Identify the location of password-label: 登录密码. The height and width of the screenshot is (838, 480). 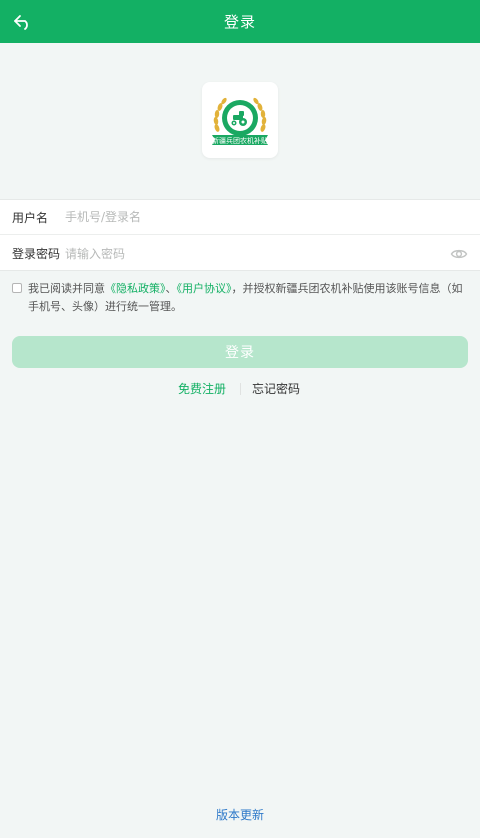
(36, 254).